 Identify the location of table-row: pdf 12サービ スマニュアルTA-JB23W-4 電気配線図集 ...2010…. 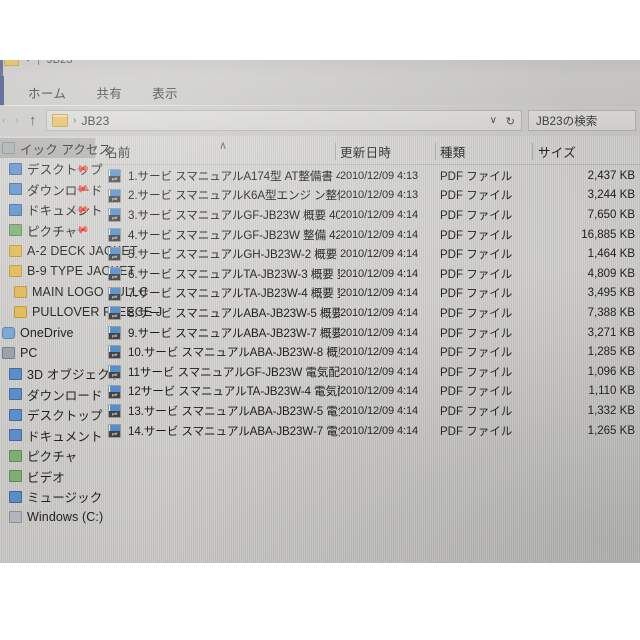
(367, 392).